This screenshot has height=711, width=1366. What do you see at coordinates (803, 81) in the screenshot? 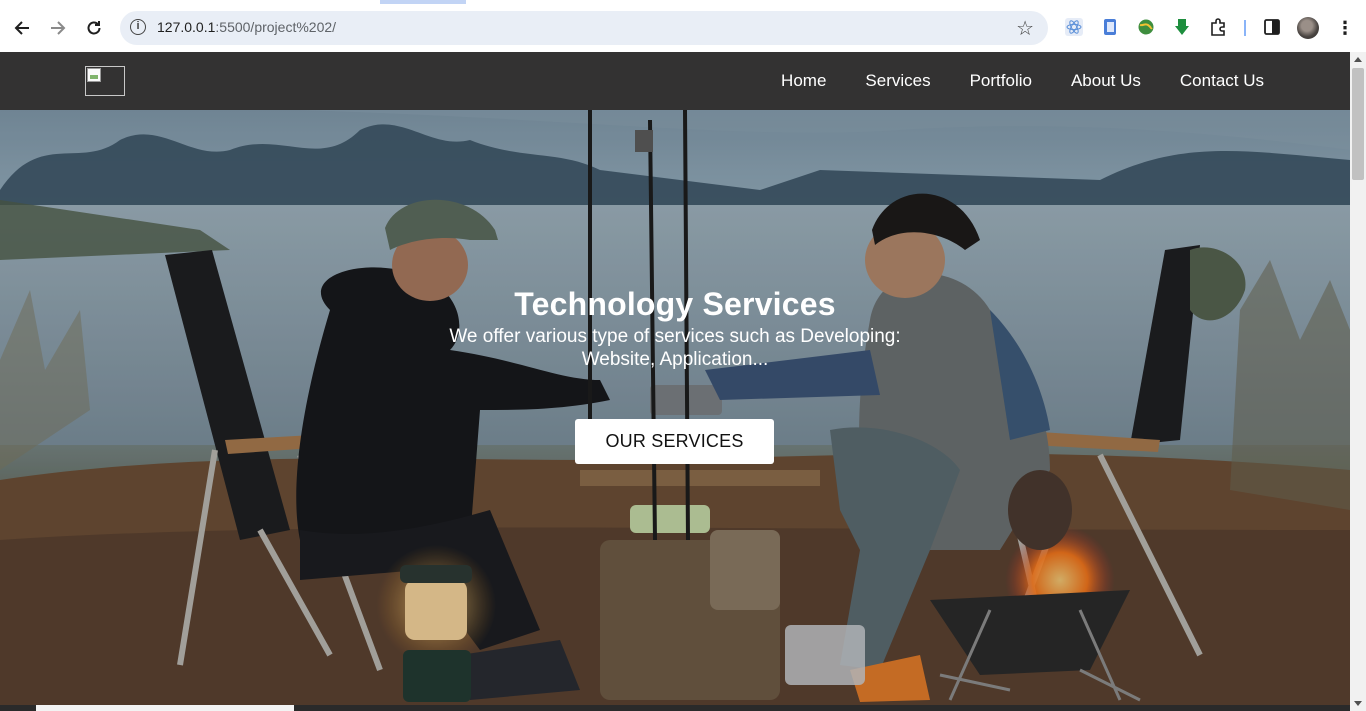
I see `nav-home-link: Home` at bounding box center [803, 81].